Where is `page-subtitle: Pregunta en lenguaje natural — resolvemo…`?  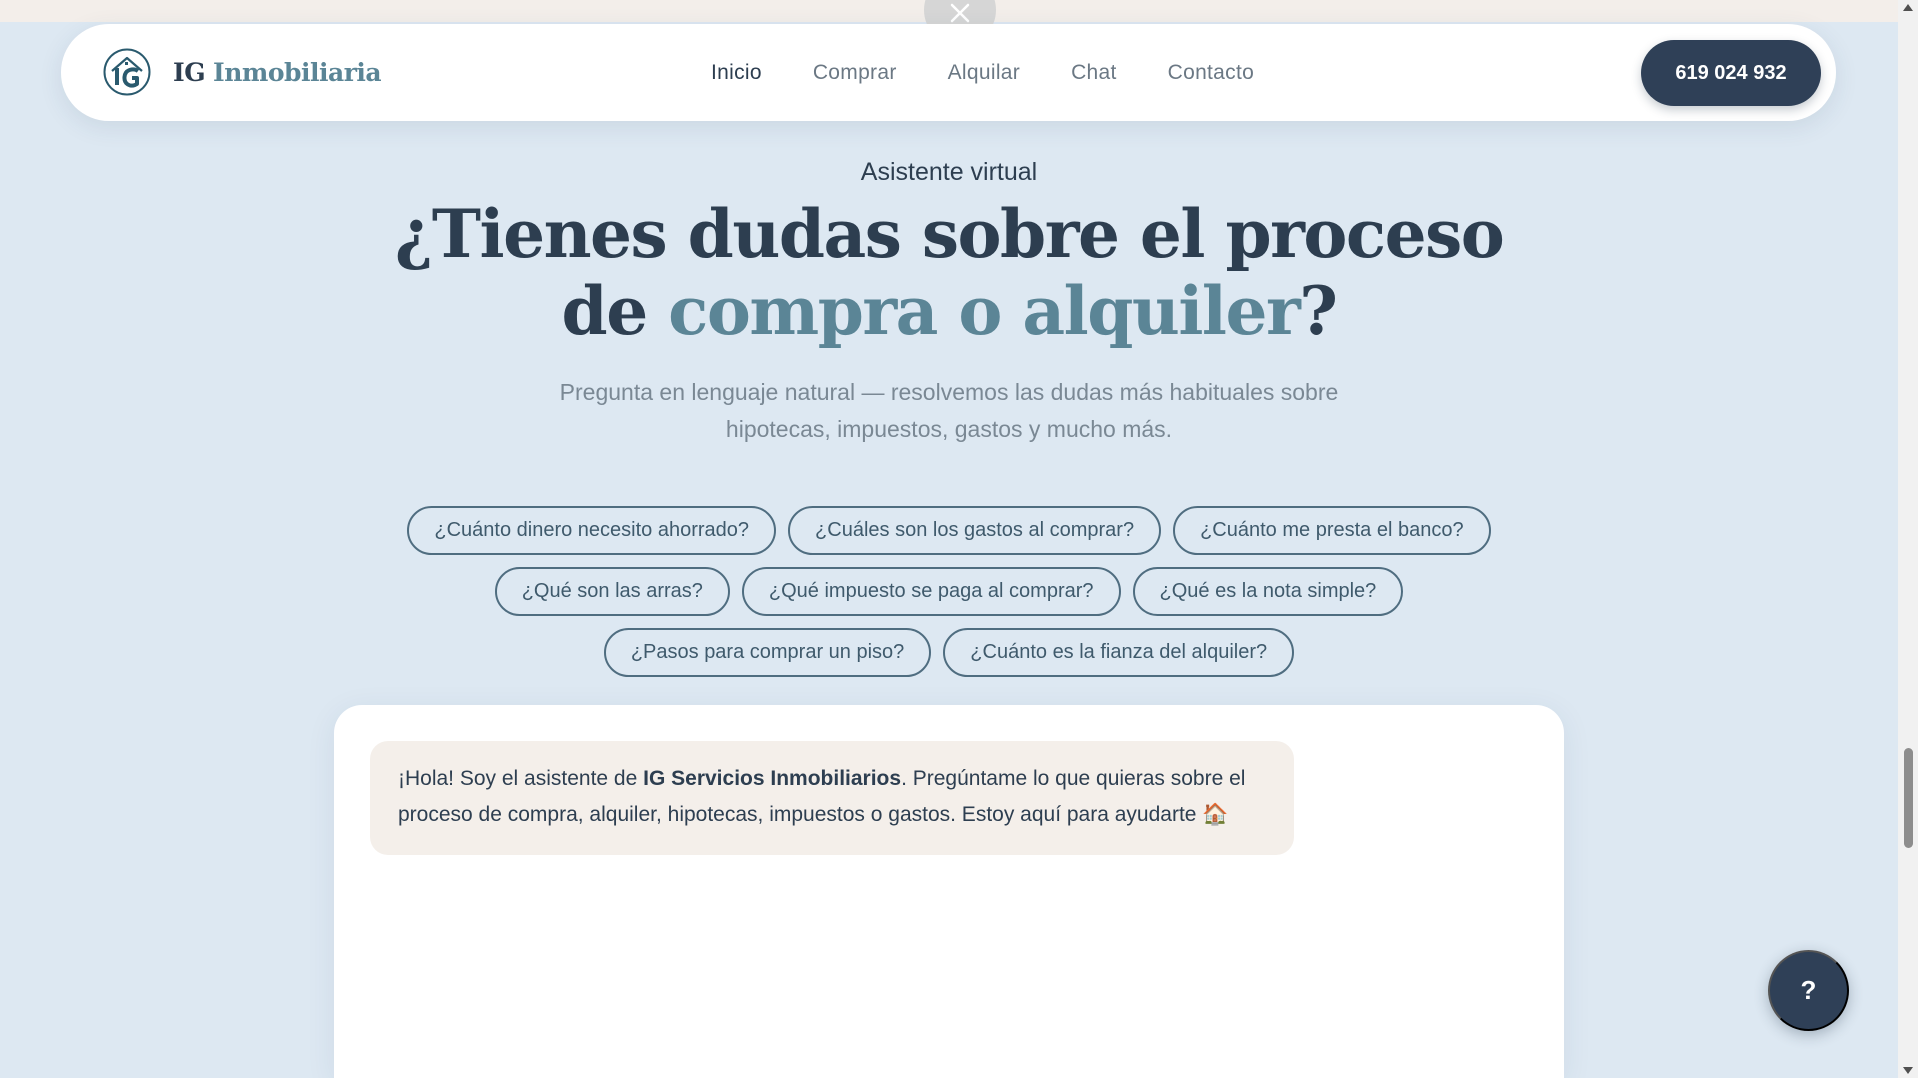 page-subtitle: Pregunta en lenguaje natural — resolvemo… is located at coordinates (949, 411).